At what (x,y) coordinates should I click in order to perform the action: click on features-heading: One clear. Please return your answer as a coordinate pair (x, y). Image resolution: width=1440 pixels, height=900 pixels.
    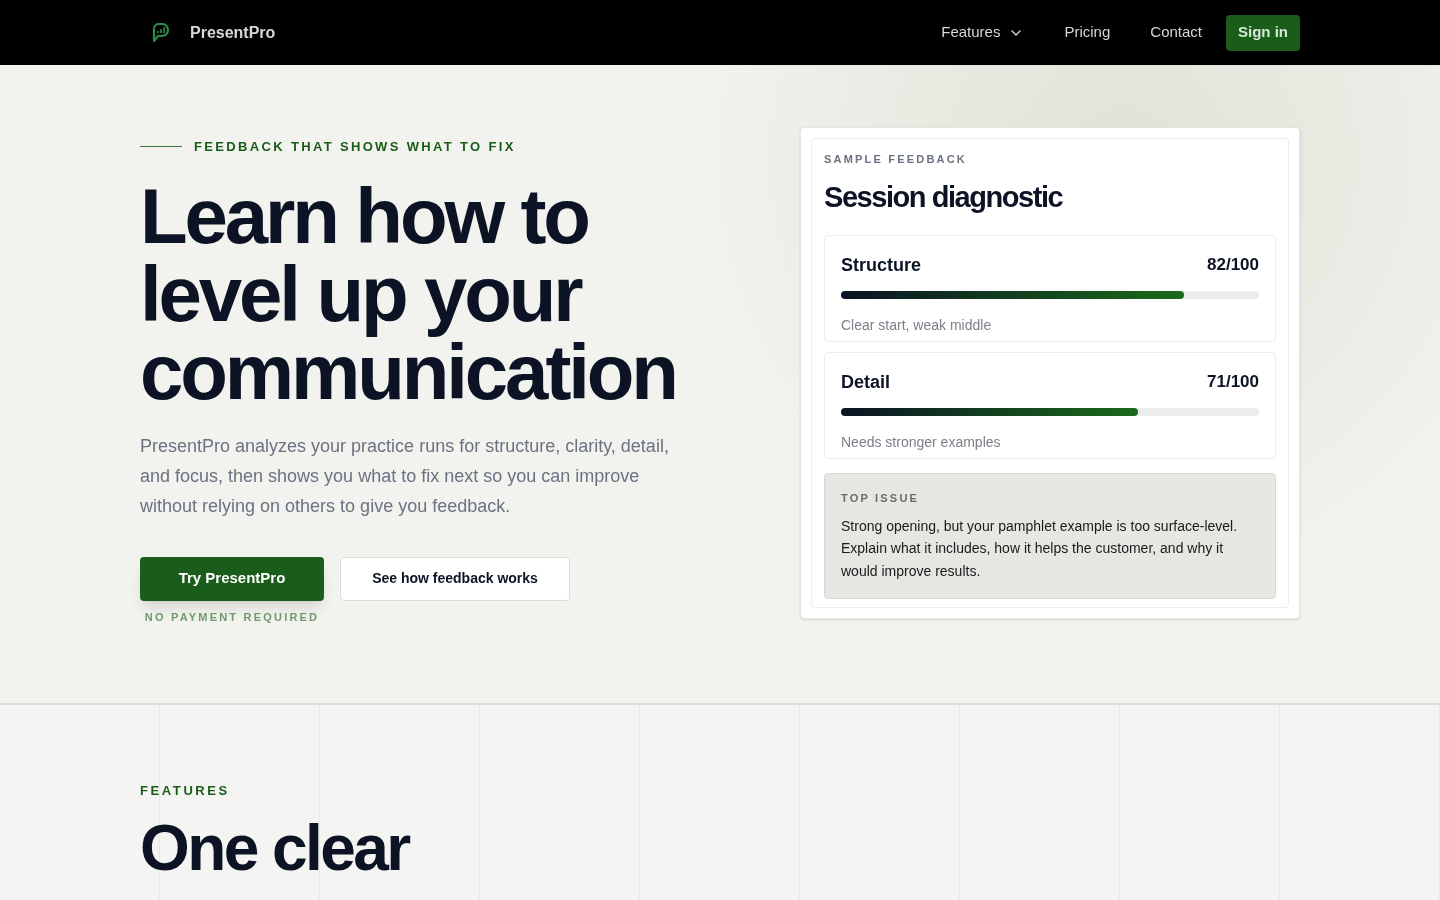
    Looking at the image, I should click on (275, 847).